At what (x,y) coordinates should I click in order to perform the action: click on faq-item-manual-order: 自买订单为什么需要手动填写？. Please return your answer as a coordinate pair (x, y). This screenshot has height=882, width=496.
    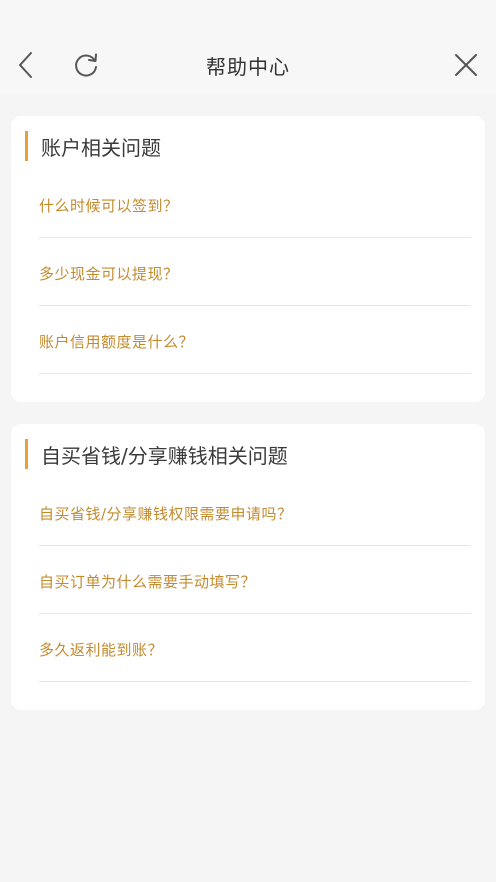
    Looking at the image, I should click on (255, 580).